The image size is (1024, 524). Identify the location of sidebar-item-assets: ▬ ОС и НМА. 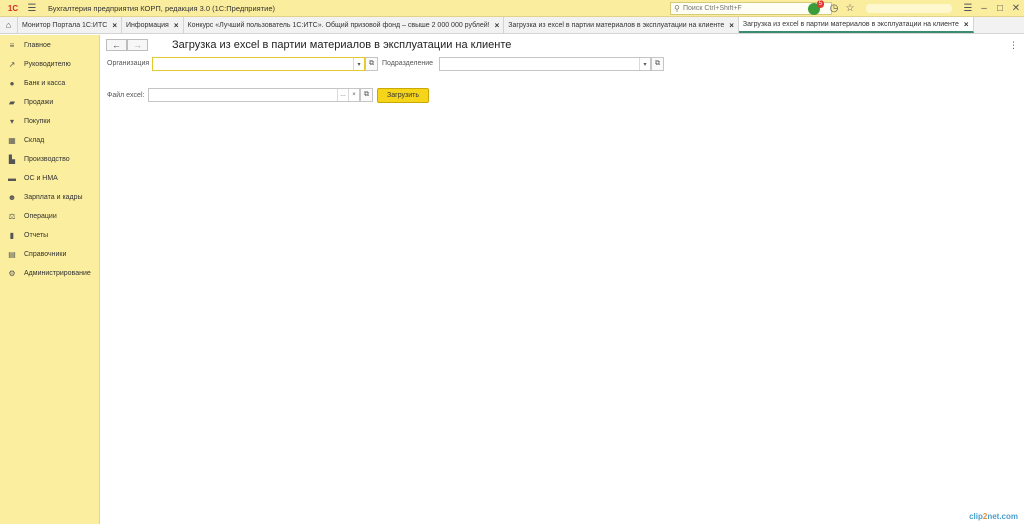
(49, 178).